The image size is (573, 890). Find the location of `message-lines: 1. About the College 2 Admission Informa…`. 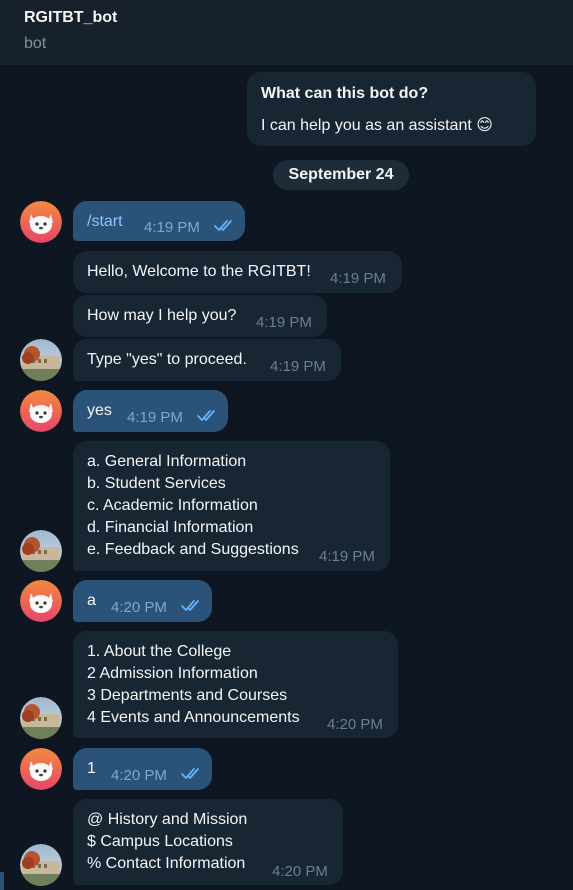

message-lines: 1. About the College 2 Admission Informa… is located at coordinates (193, 685).